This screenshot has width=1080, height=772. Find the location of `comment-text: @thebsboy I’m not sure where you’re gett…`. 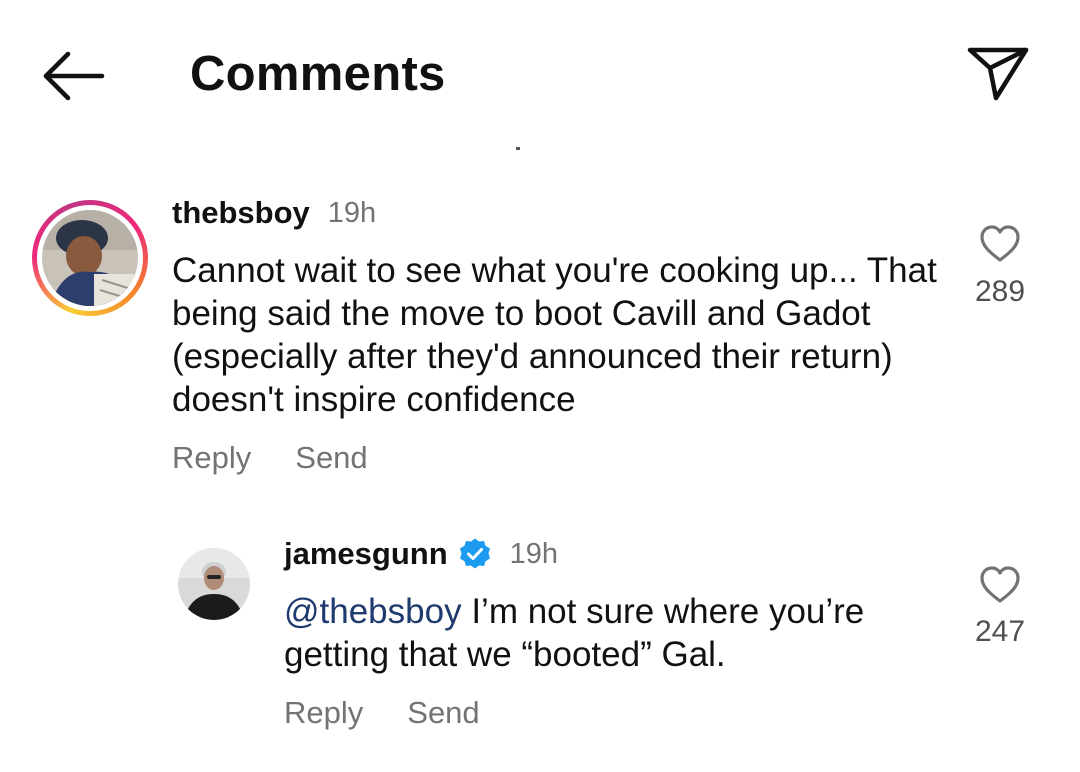

comment-text: @thebsboy I’m not sure where you’re gett… is located at coordinates (604, 633).